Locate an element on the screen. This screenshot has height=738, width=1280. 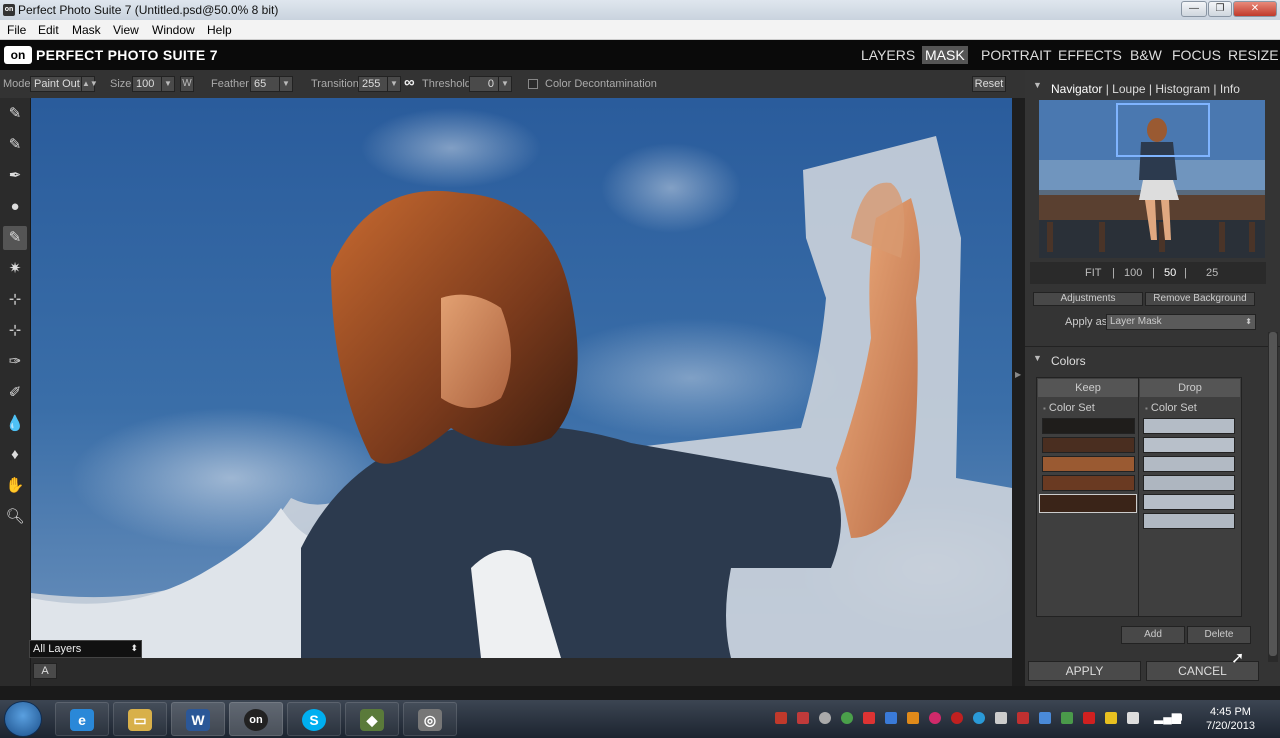
eyedropper-minus-icon: ⊹ is located at coordinates (15, 331).